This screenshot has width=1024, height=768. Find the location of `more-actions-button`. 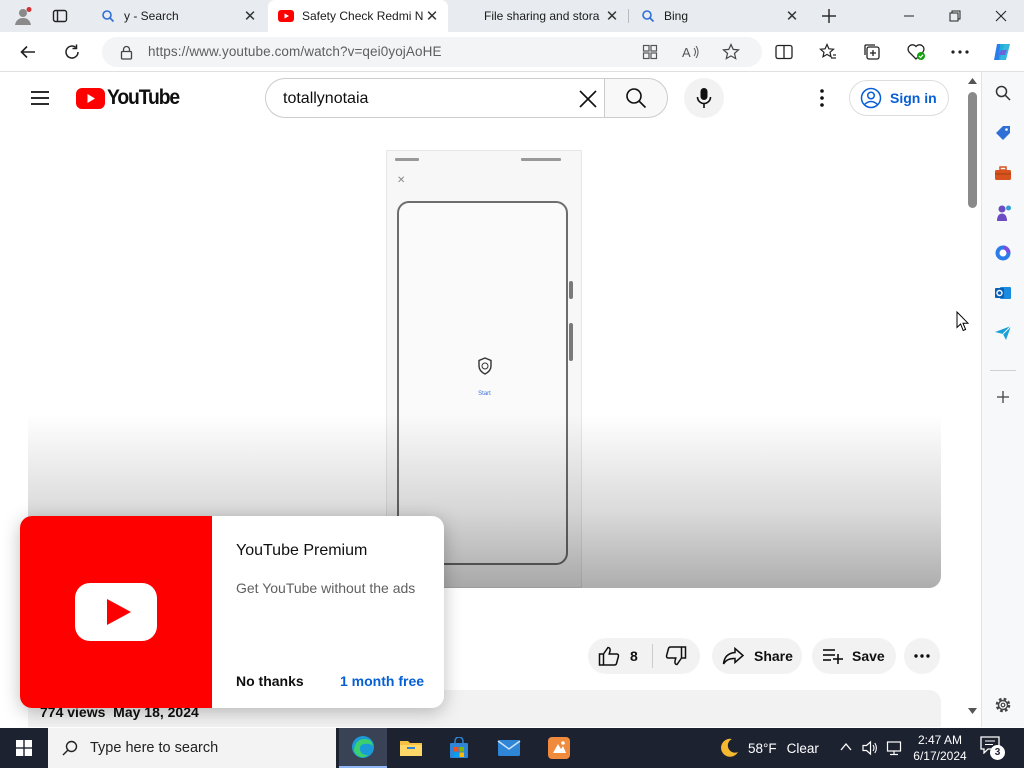

more-actions-button is located at coordinates (922, 656).